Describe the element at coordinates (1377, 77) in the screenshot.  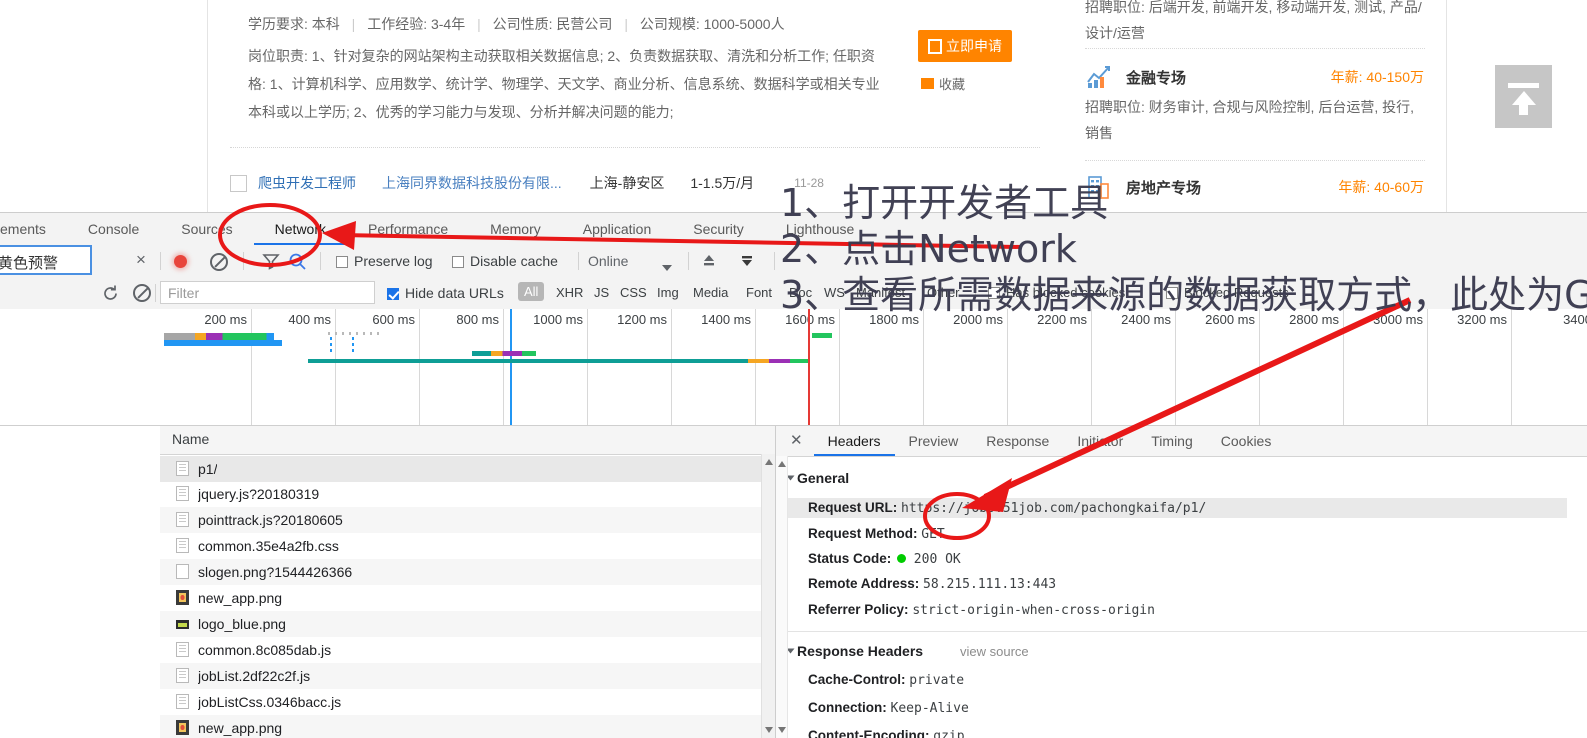
I see `promo-salary-1: 年薪: 40-150万` at that location.